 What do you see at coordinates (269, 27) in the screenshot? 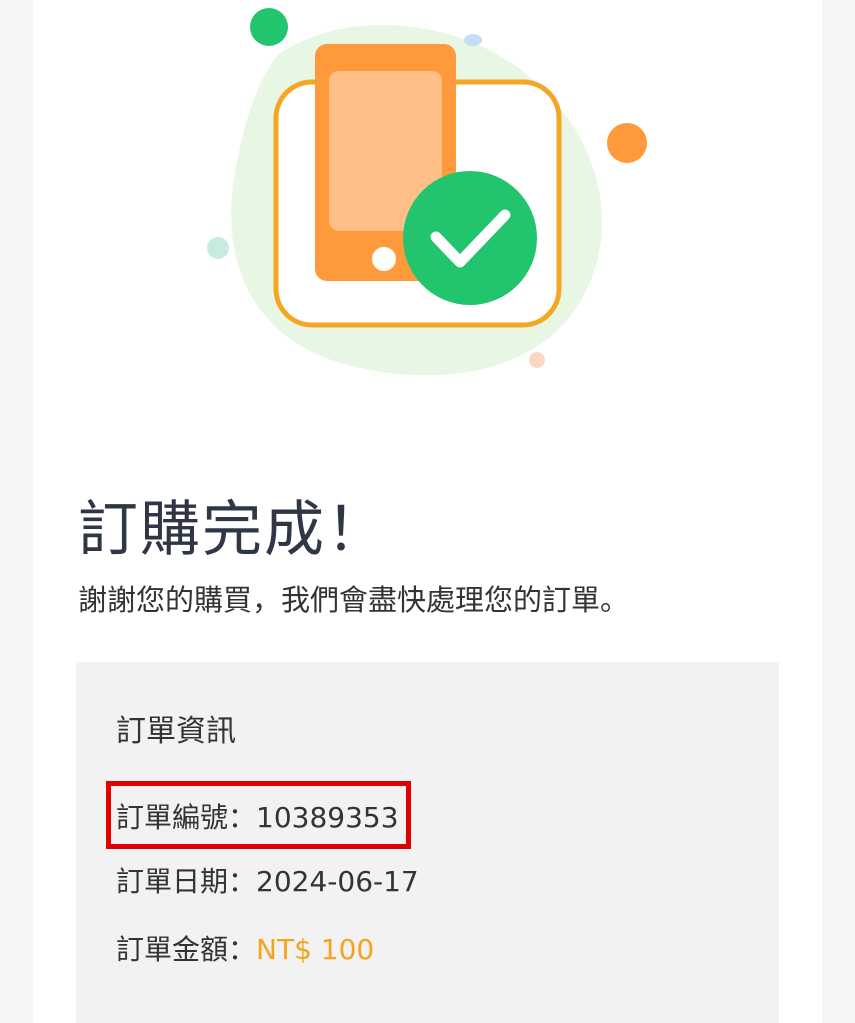
I see `dark-green-dot-icon` at bounding box center [269, 27].